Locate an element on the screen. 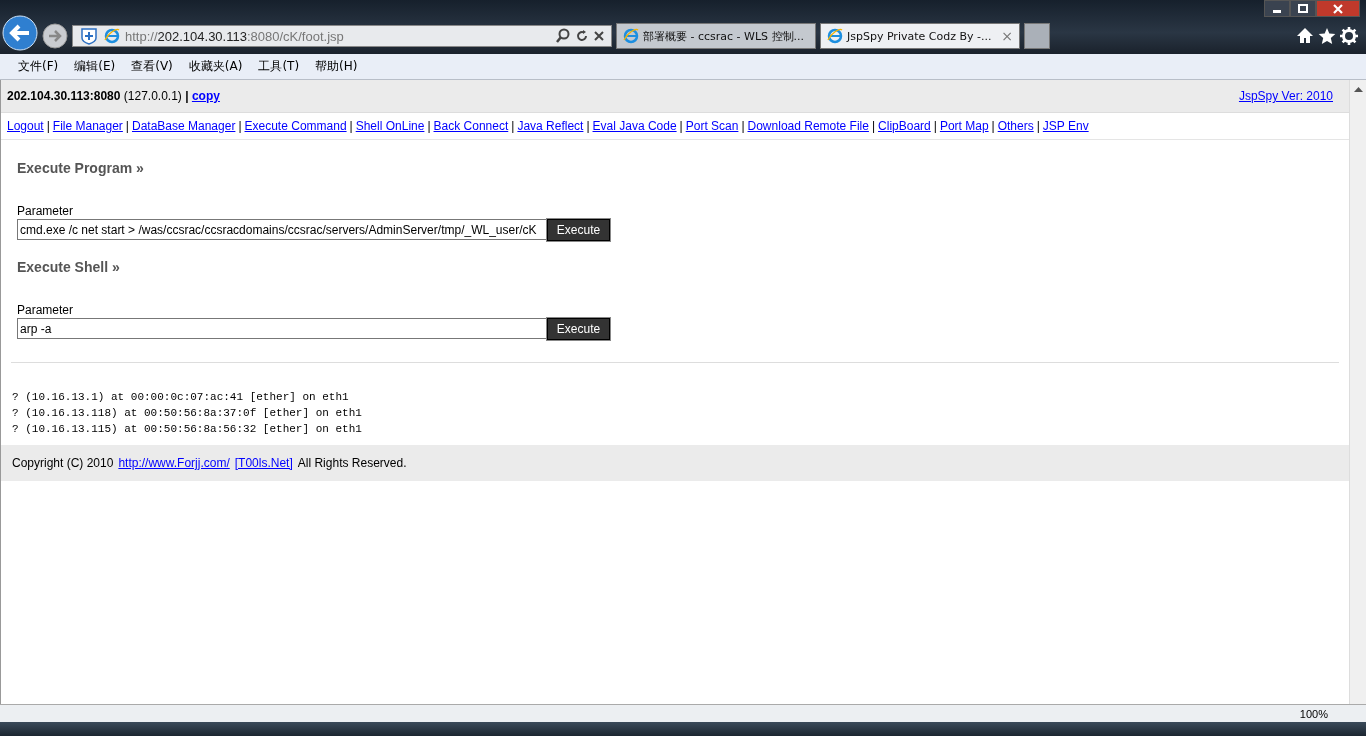 This screenshot has width=1366, height=736. nav-link: DataBase Manager is located at coordinates (184, 126).